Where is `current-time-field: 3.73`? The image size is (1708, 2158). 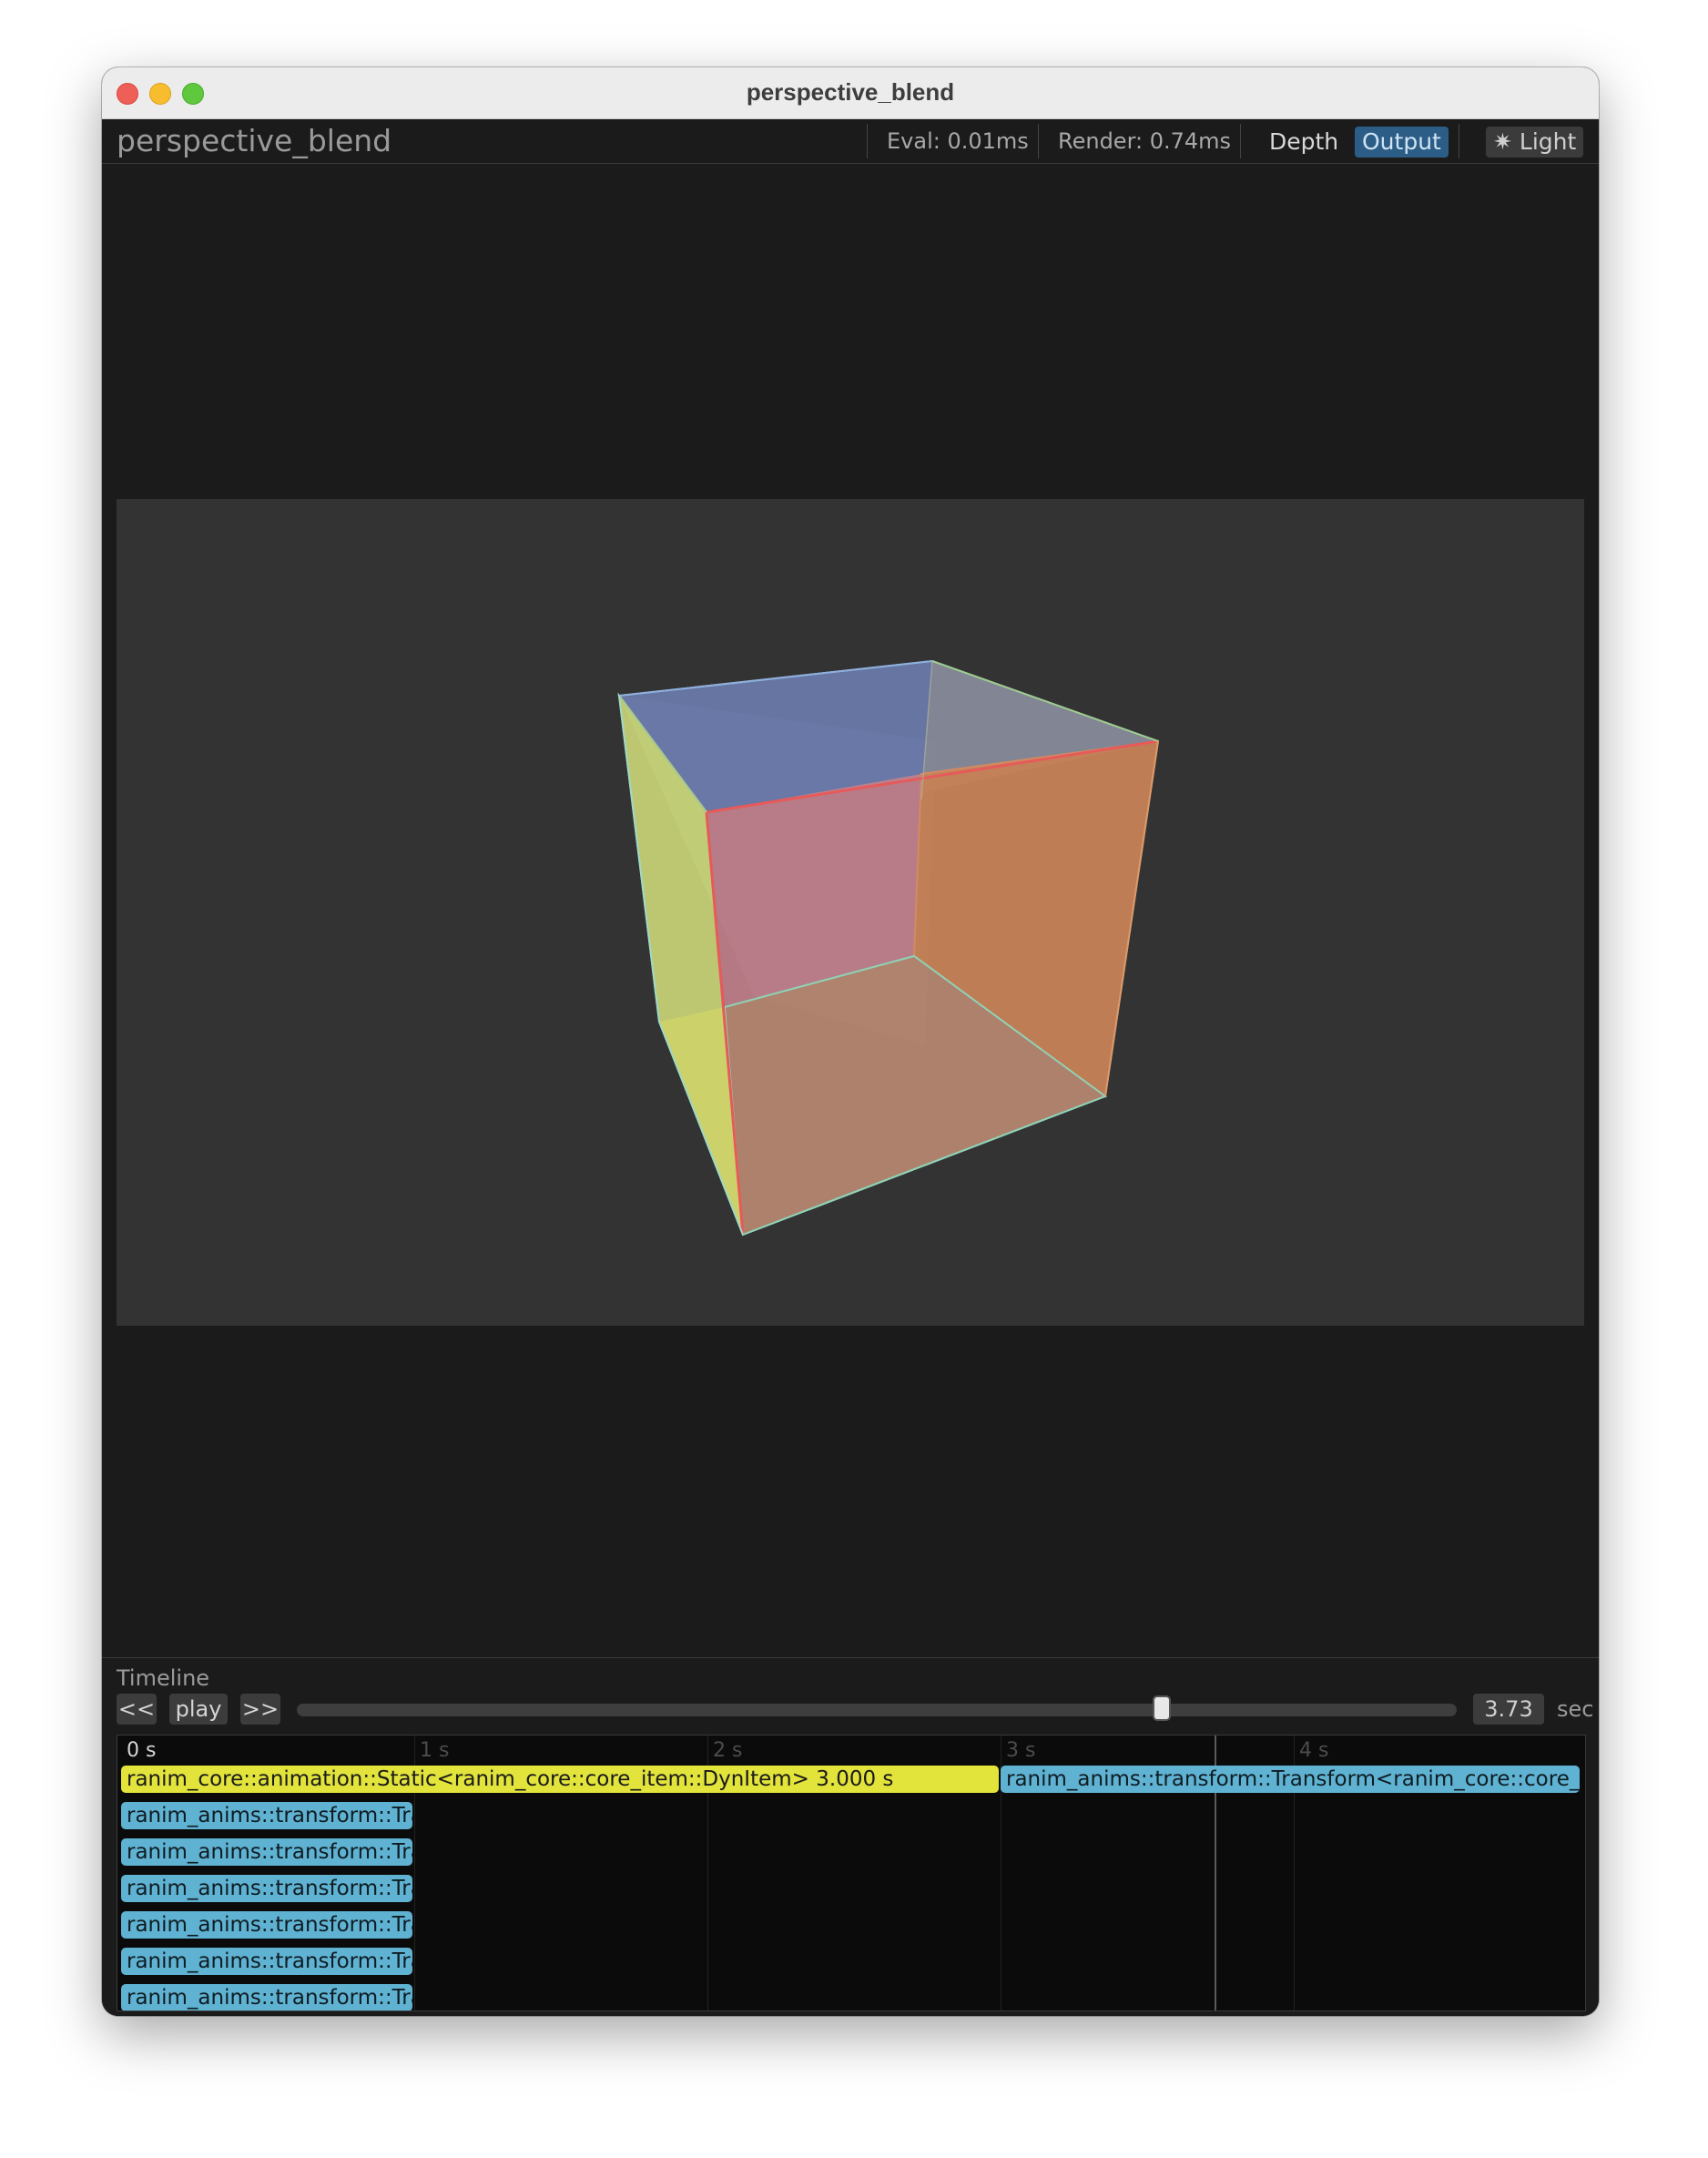
current-time-field: 3.73 is located at coordinates (1508, 1709).